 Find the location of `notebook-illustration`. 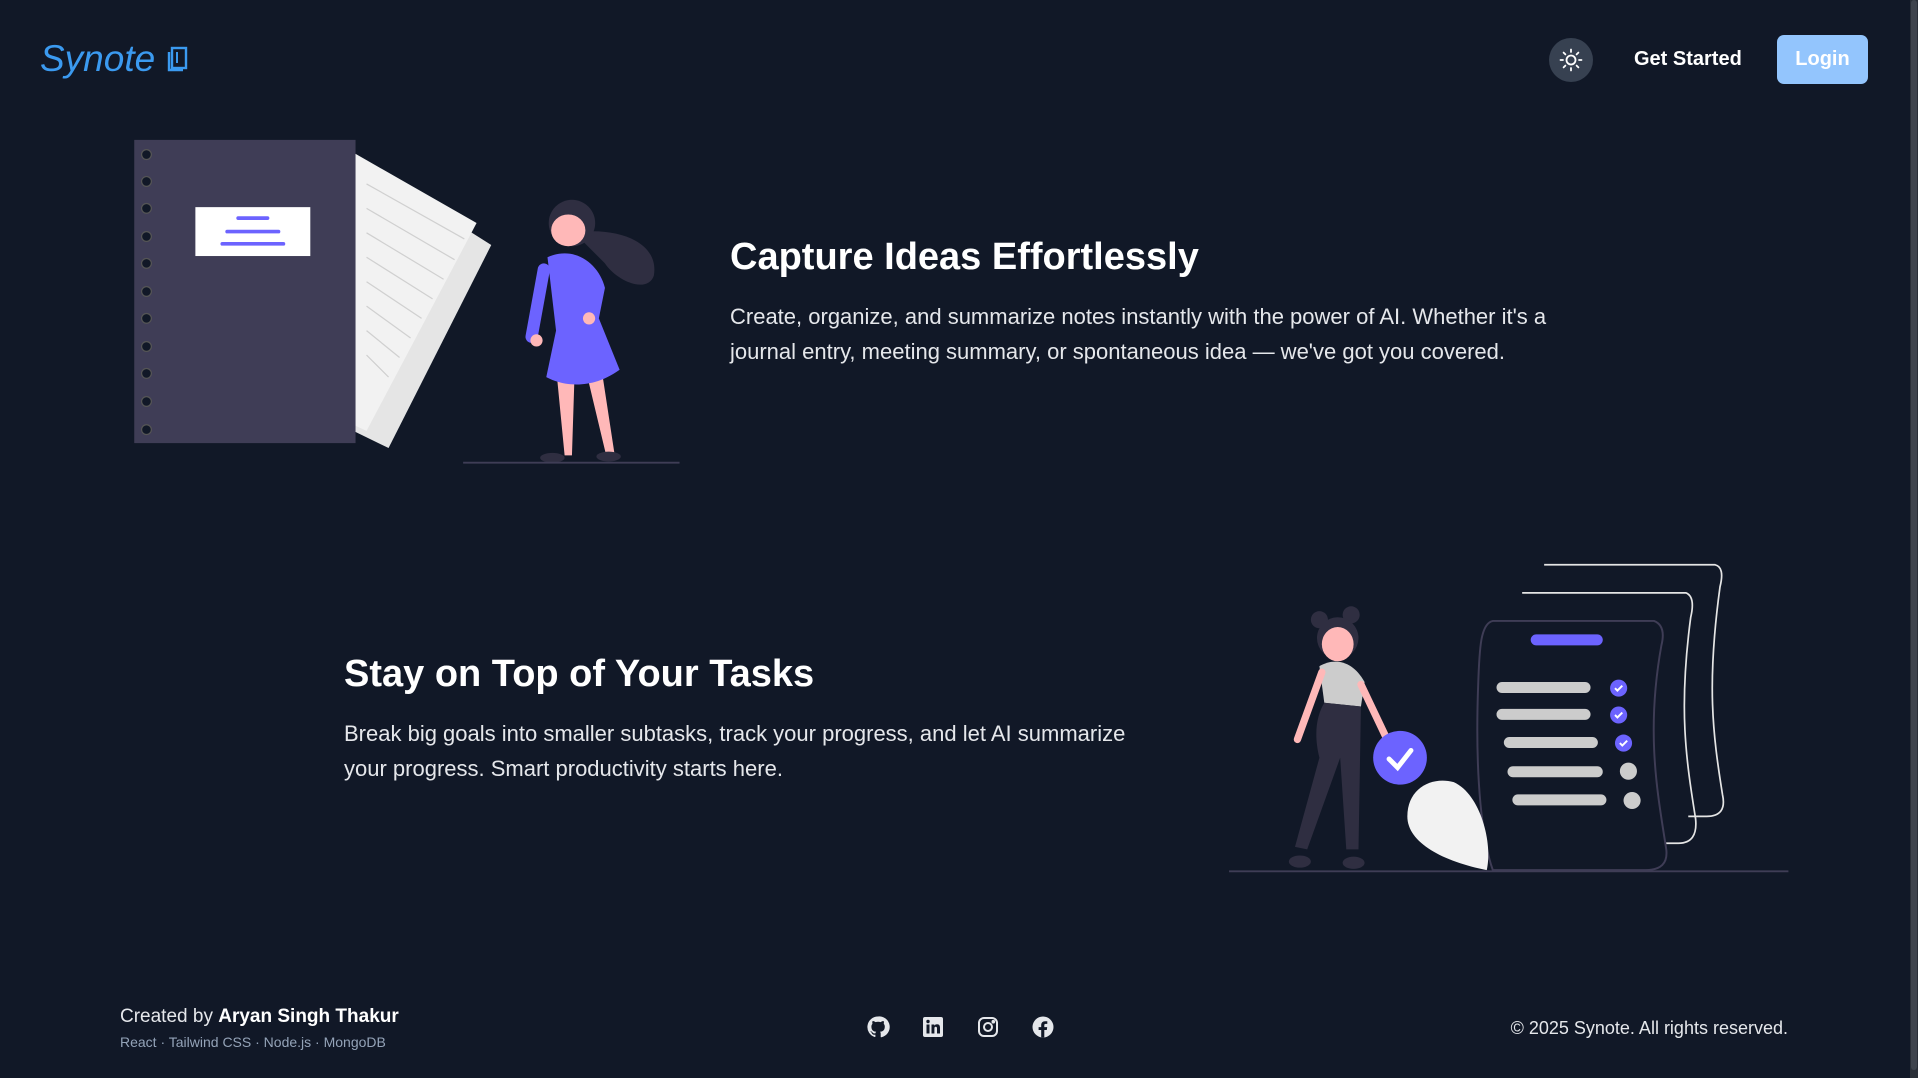

notebook-illustration is located at coordinates (407, 301).